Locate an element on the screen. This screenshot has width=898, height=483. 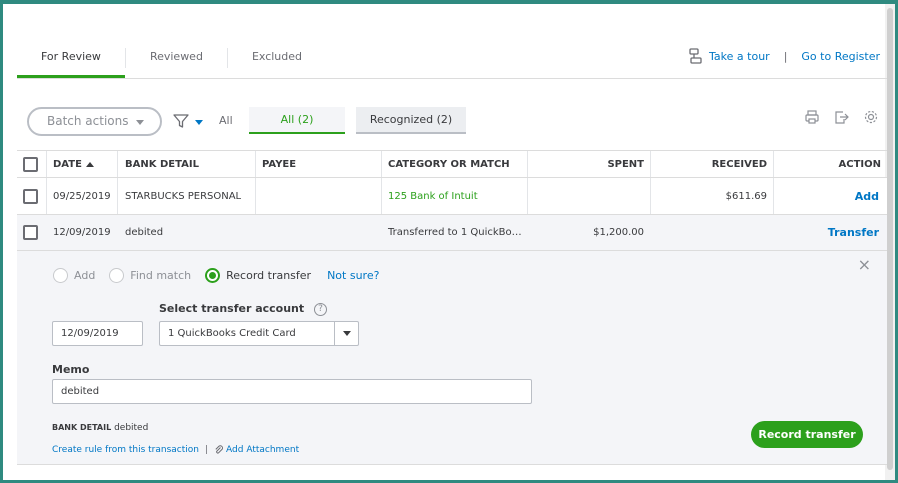
take-a-tour-link: Take a tour is located at coordinates (739, 56).